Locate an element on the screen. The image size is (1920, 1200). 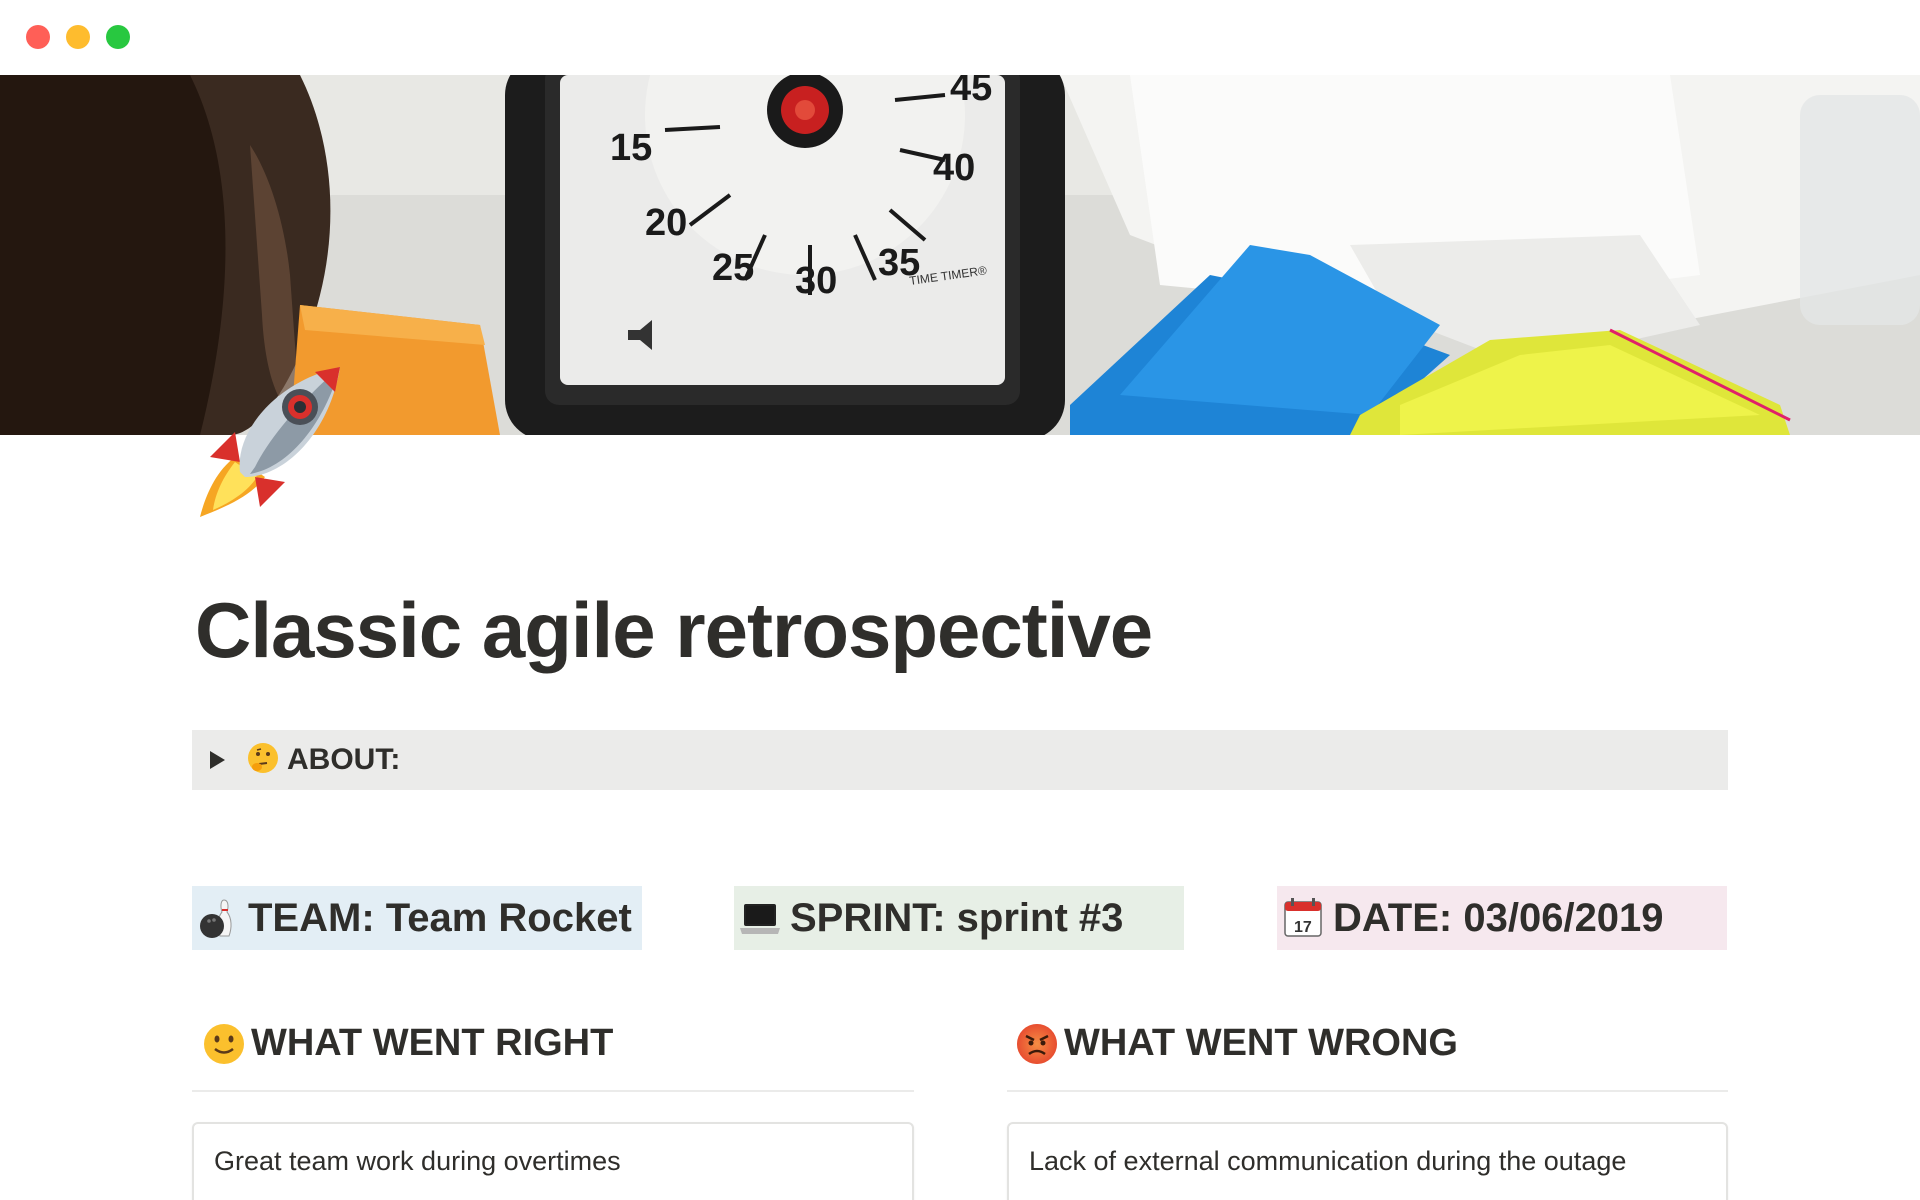
rocket-icon is located at coordinates (275, 442).